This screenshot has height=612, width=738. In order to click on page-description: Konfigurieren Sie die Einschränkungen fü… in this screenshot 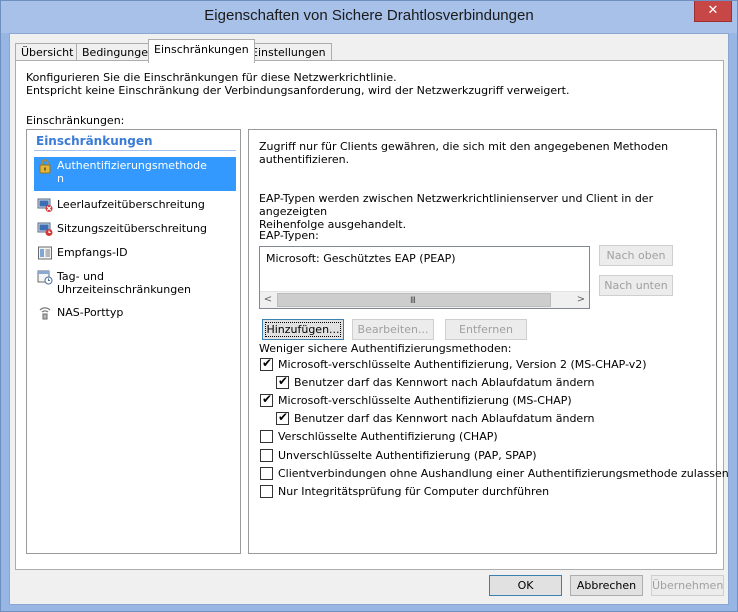, I will do `click(297, 84)`.